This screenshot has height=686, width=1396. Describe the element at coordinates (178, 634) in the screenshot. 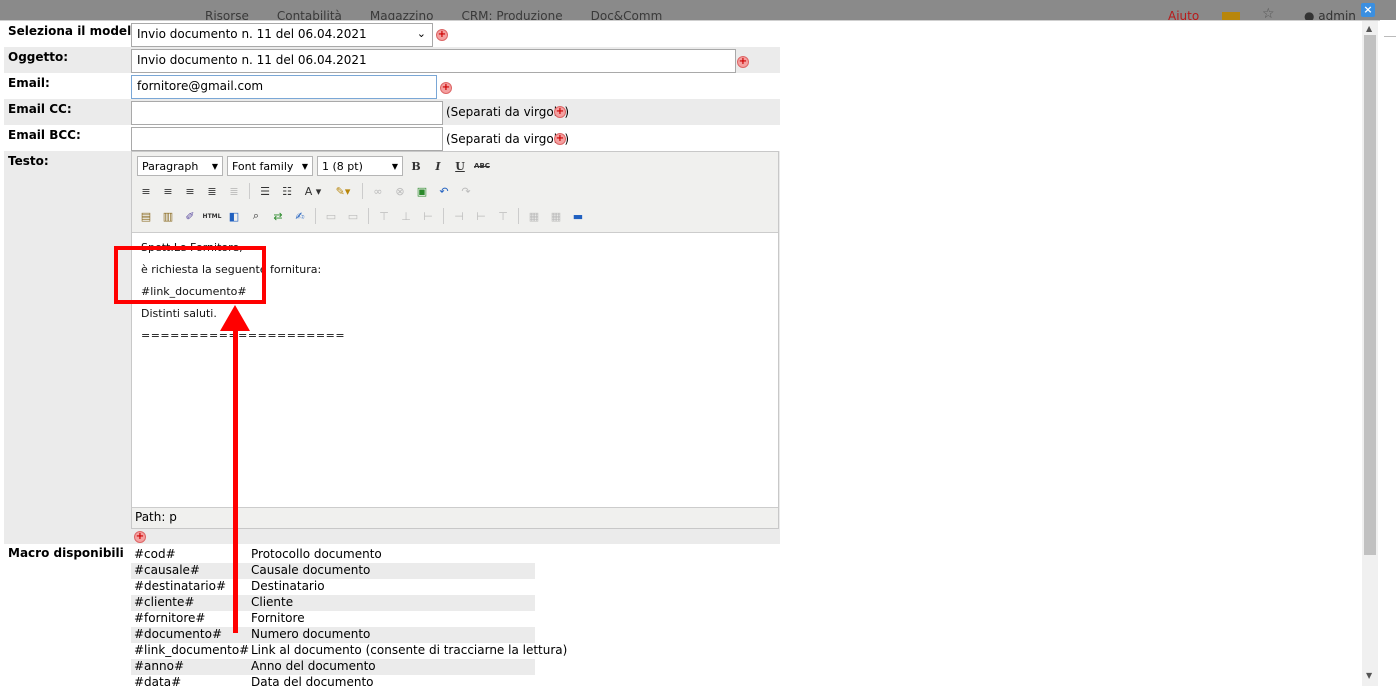

I see `macro-key: #documento#` at that location.